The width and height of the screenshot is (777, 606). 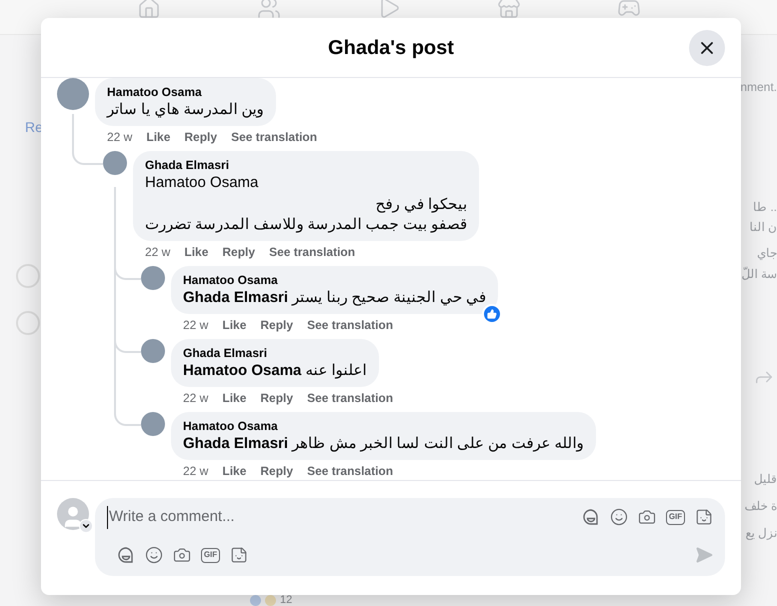 I want to click on send-icon, so click(x=704, y=555).